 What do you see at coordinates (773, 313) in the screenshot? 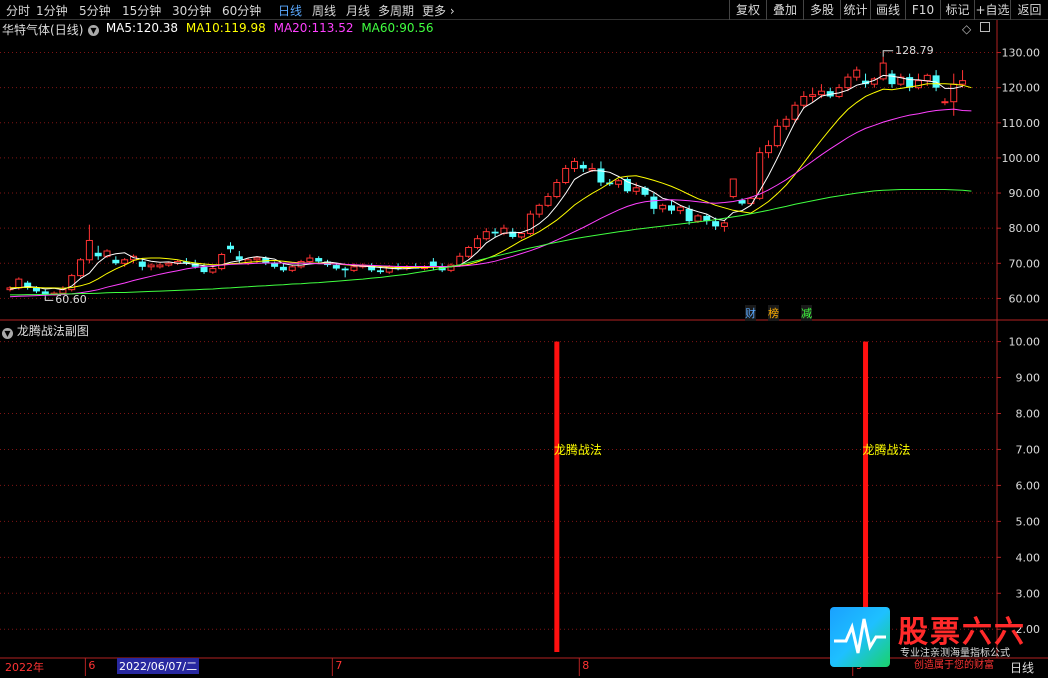
I see `event-rank-label: 榜` at bounding box center [773, 313].